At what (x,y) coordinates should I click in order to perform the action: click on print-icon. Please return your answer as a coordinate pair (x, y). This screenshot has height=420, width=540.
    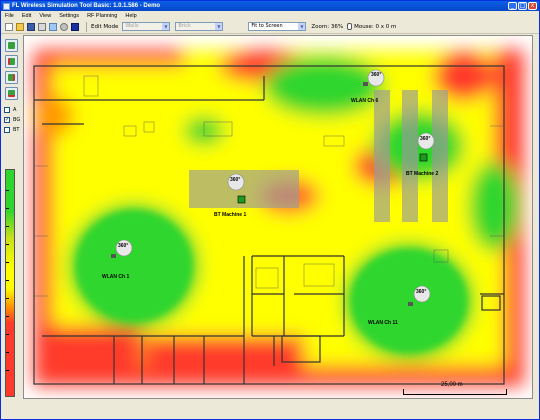
    Looking at the image, I should click on (42, 26).